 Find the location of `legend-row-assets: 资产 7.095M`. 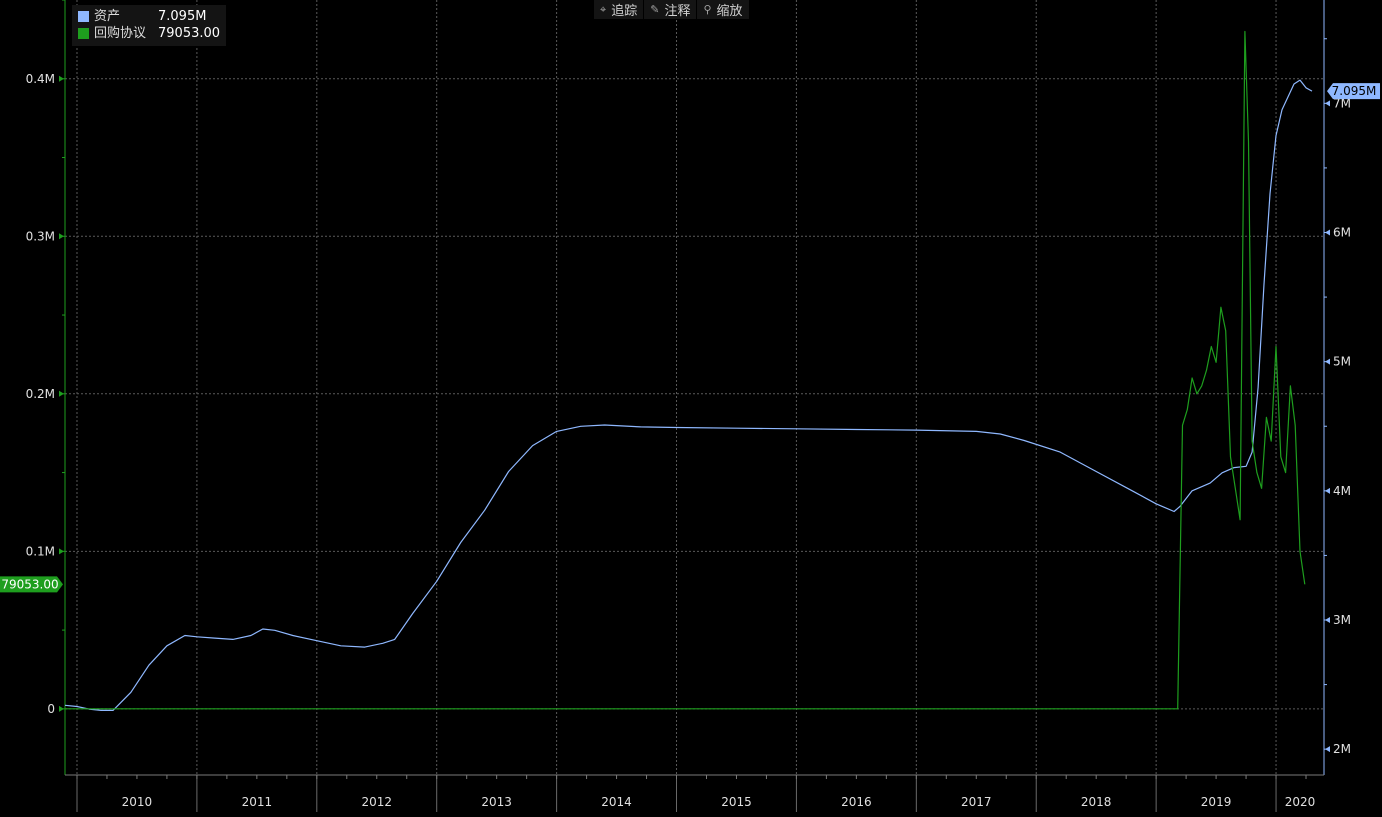

legend-row-assets: 资产 7.095M is located at coordinates (149, 16).